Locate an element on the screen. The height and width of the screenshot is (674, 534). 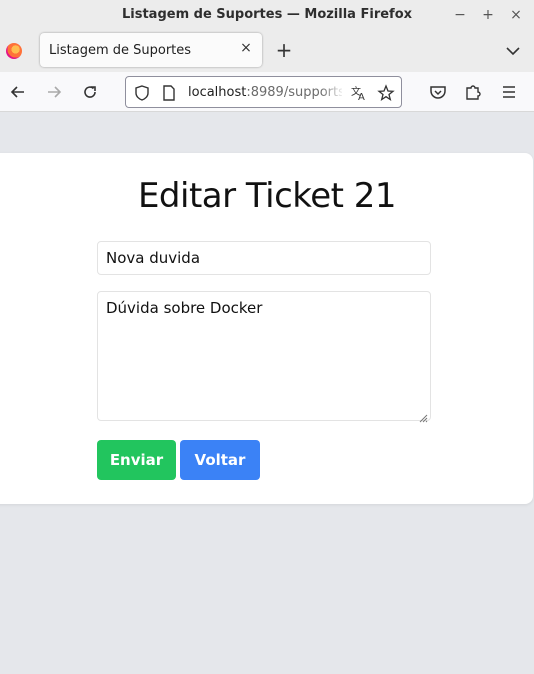
body-textarea: Dúvida sobre Docker is located at coordinates (264, 357).